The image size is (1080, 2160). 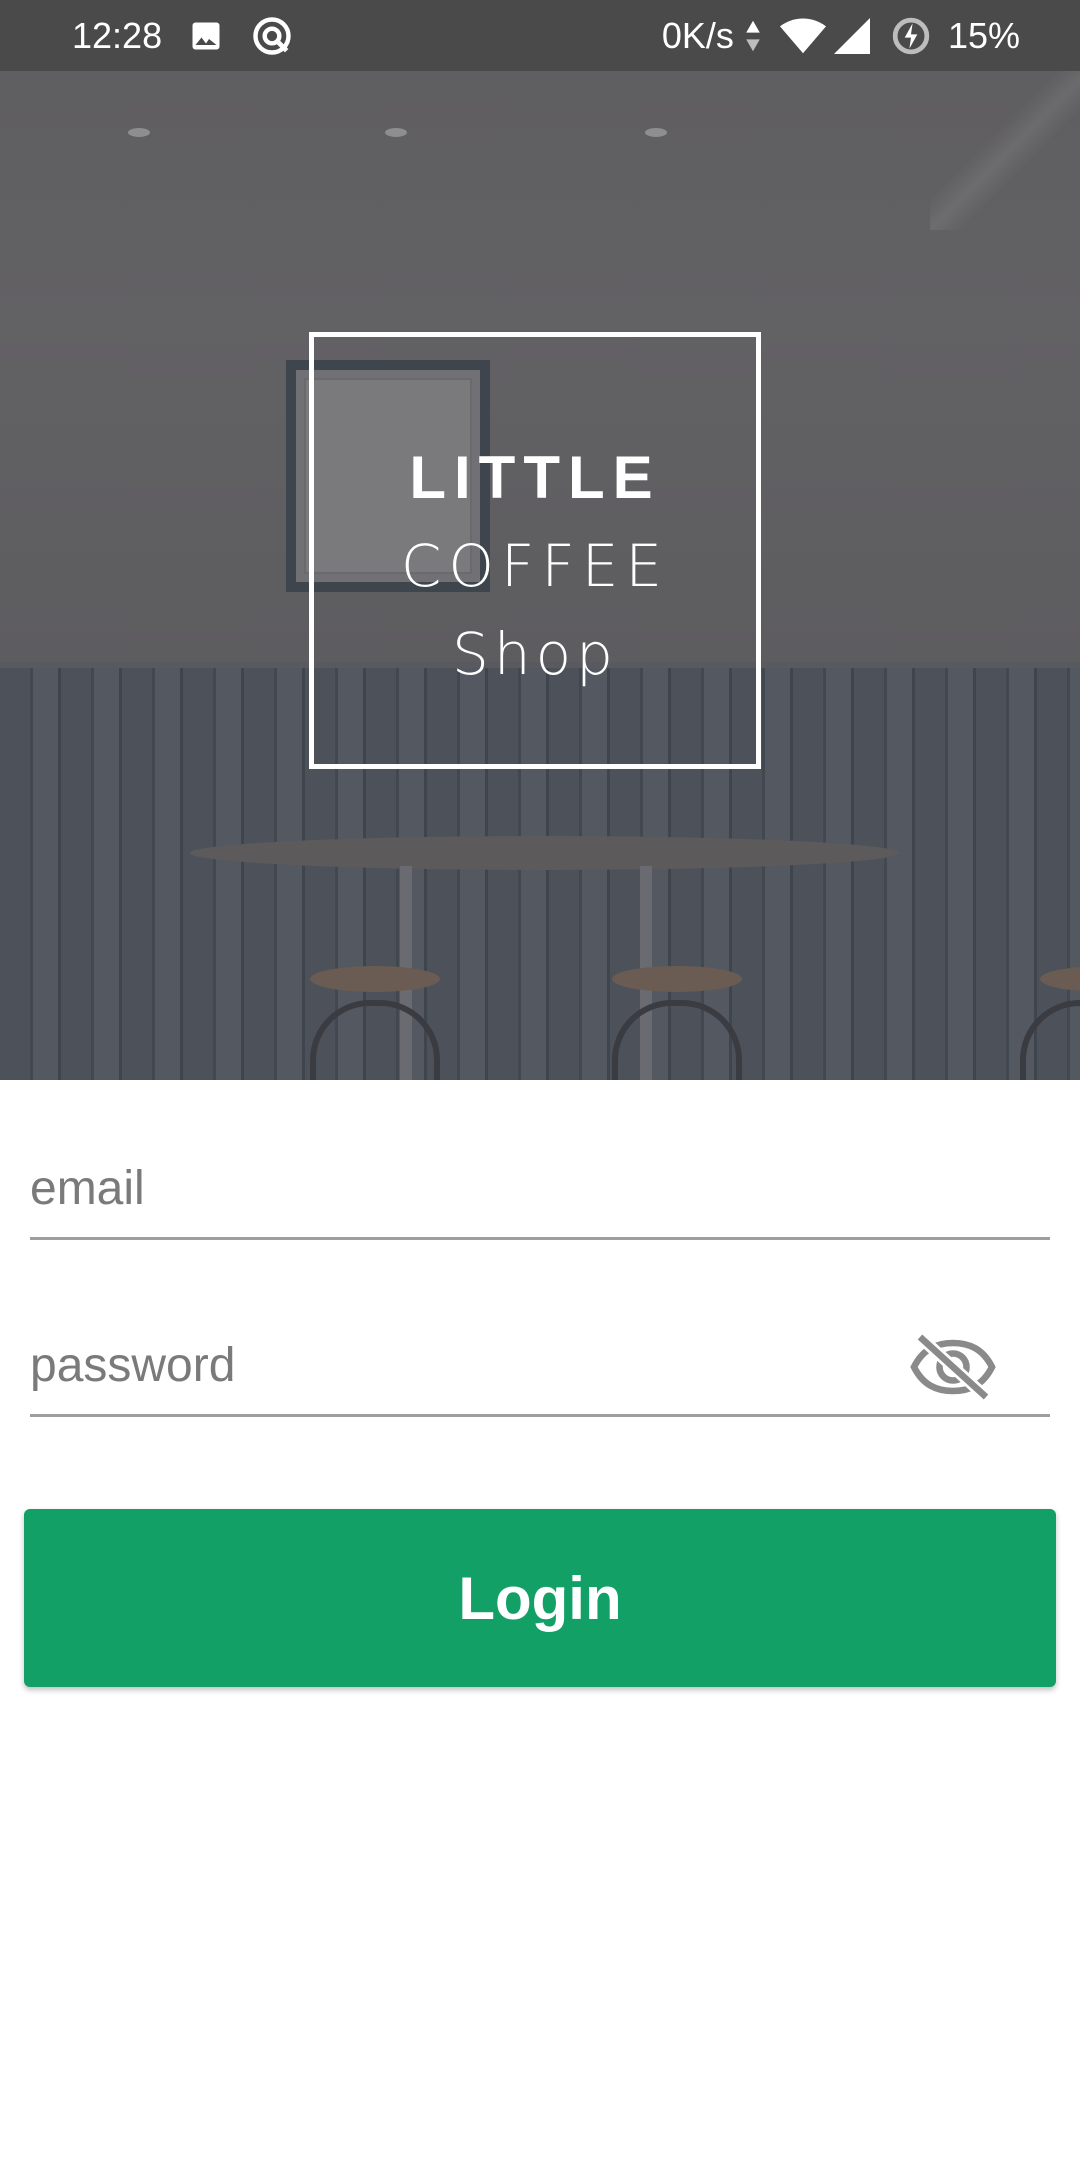 I want to click on email-input, so click(x=540, y=1188).